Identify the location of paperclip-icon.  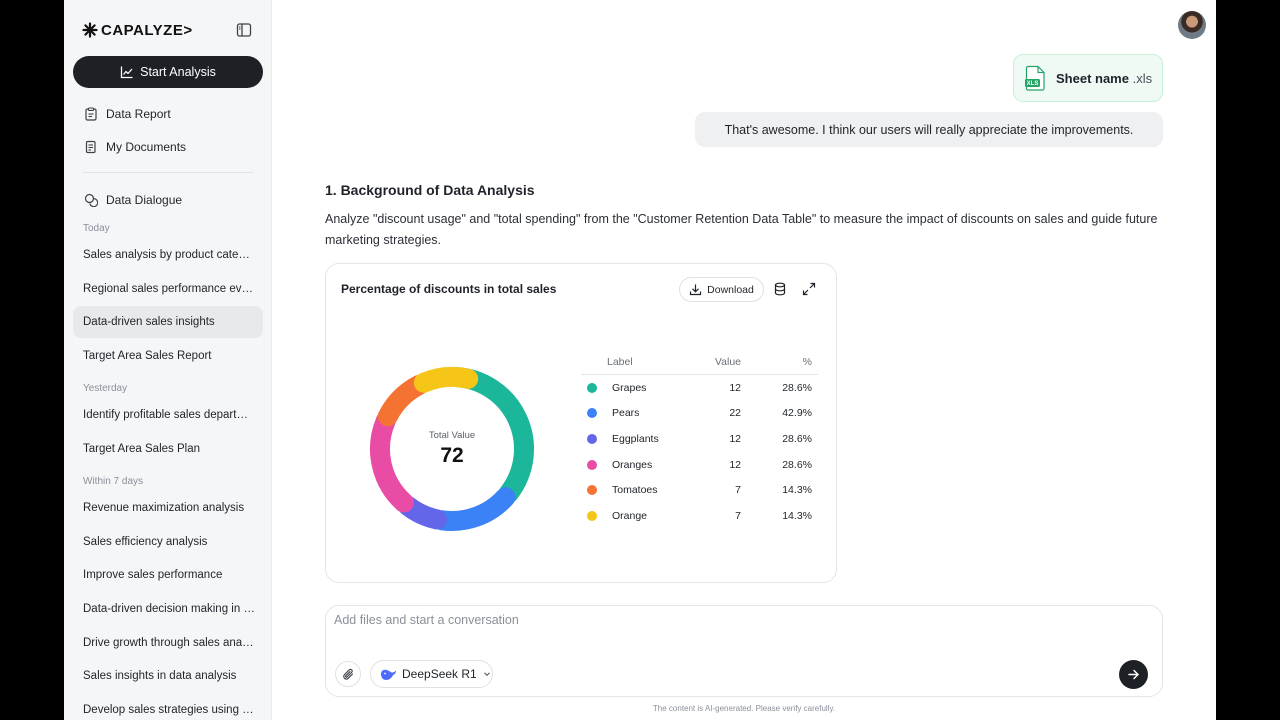
(347, 674).